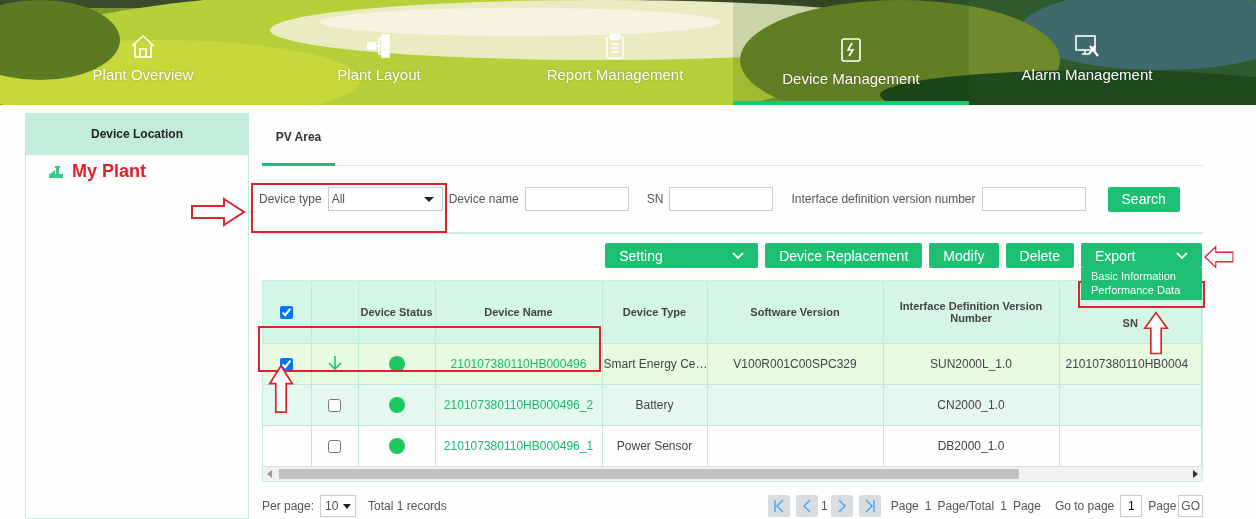 The width and height of the screenshot is (1256, 519). I want to click on field-label: Interface definition version number, so click(883, 199).